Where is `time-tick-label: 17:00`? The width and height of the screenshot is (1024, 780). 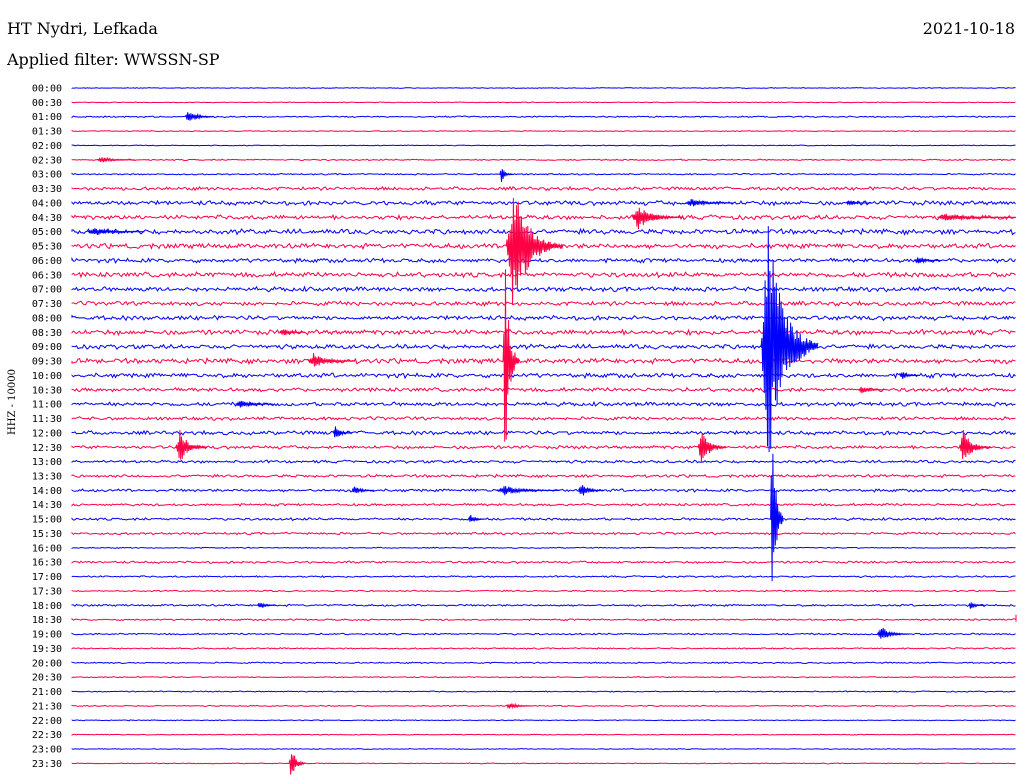
time-tick-label: 17:00 is located at coordinates (47, 577).